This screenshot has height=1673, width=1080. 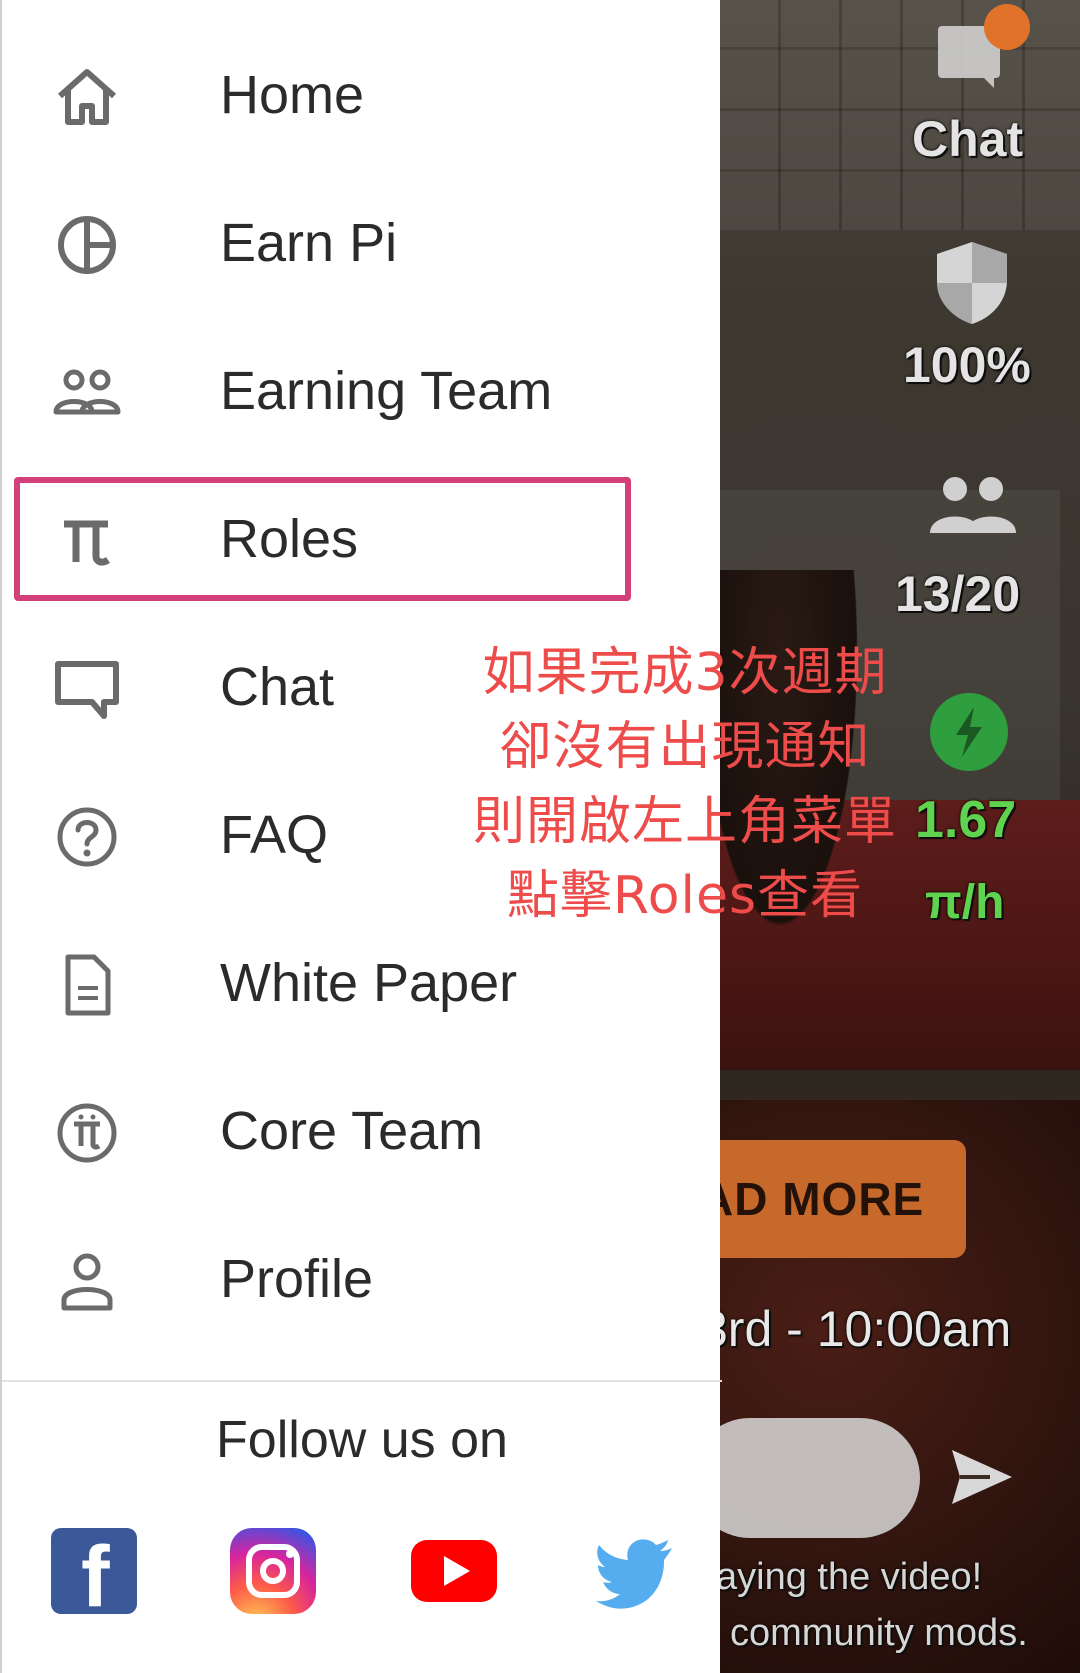 I want to click on annotation-line-3: 則開啟左上角菜單, so click(x=684, y=821).